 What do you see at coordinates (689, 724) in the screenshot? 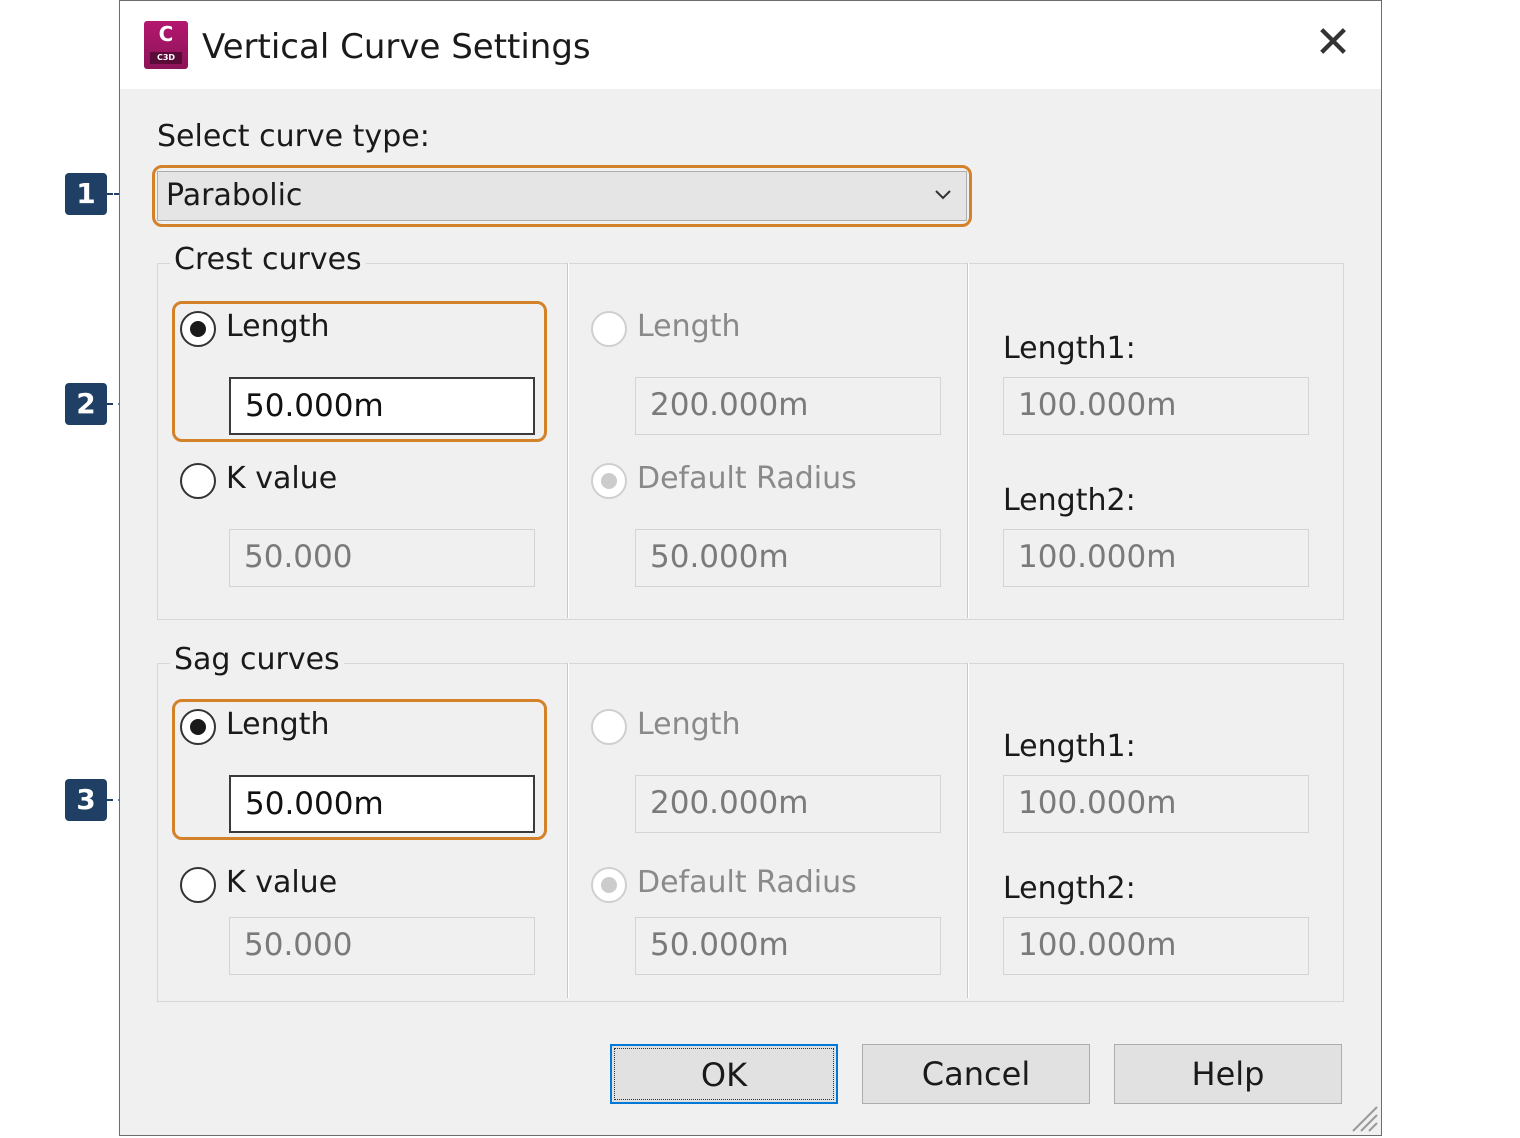
I see `sag-col2-length-label: Length` at bounding box center [689, 724].